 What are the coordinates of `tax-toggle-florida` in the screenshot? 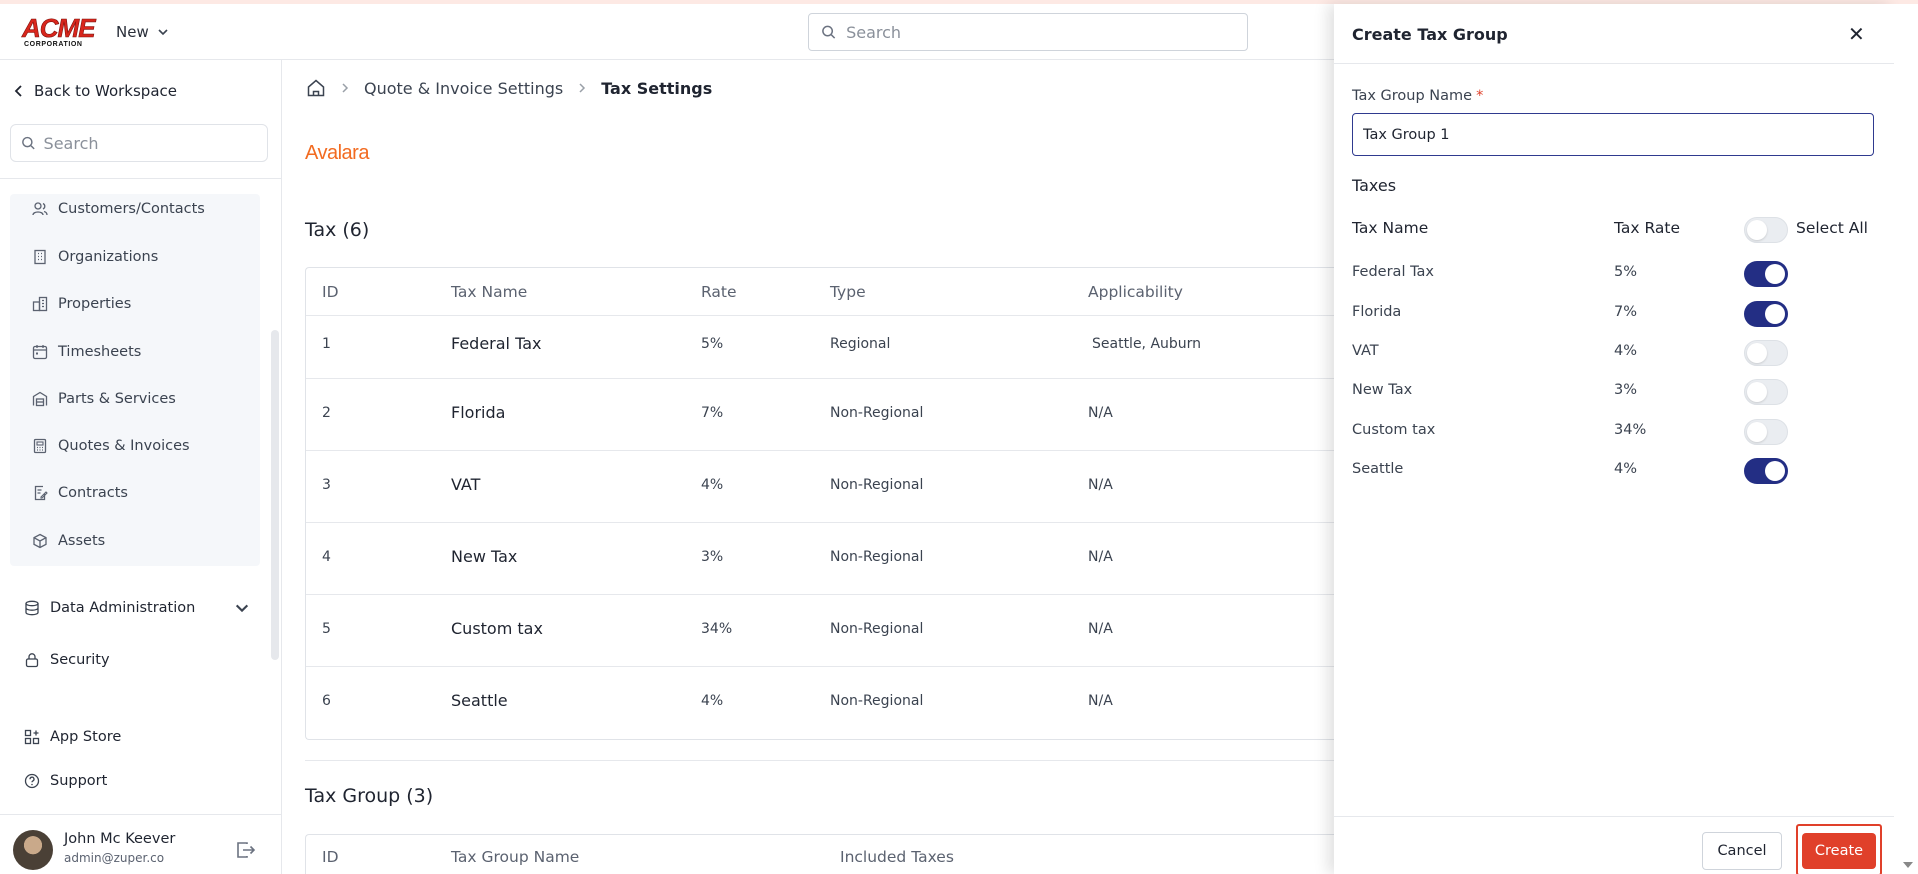 It's located at (1766, 314).